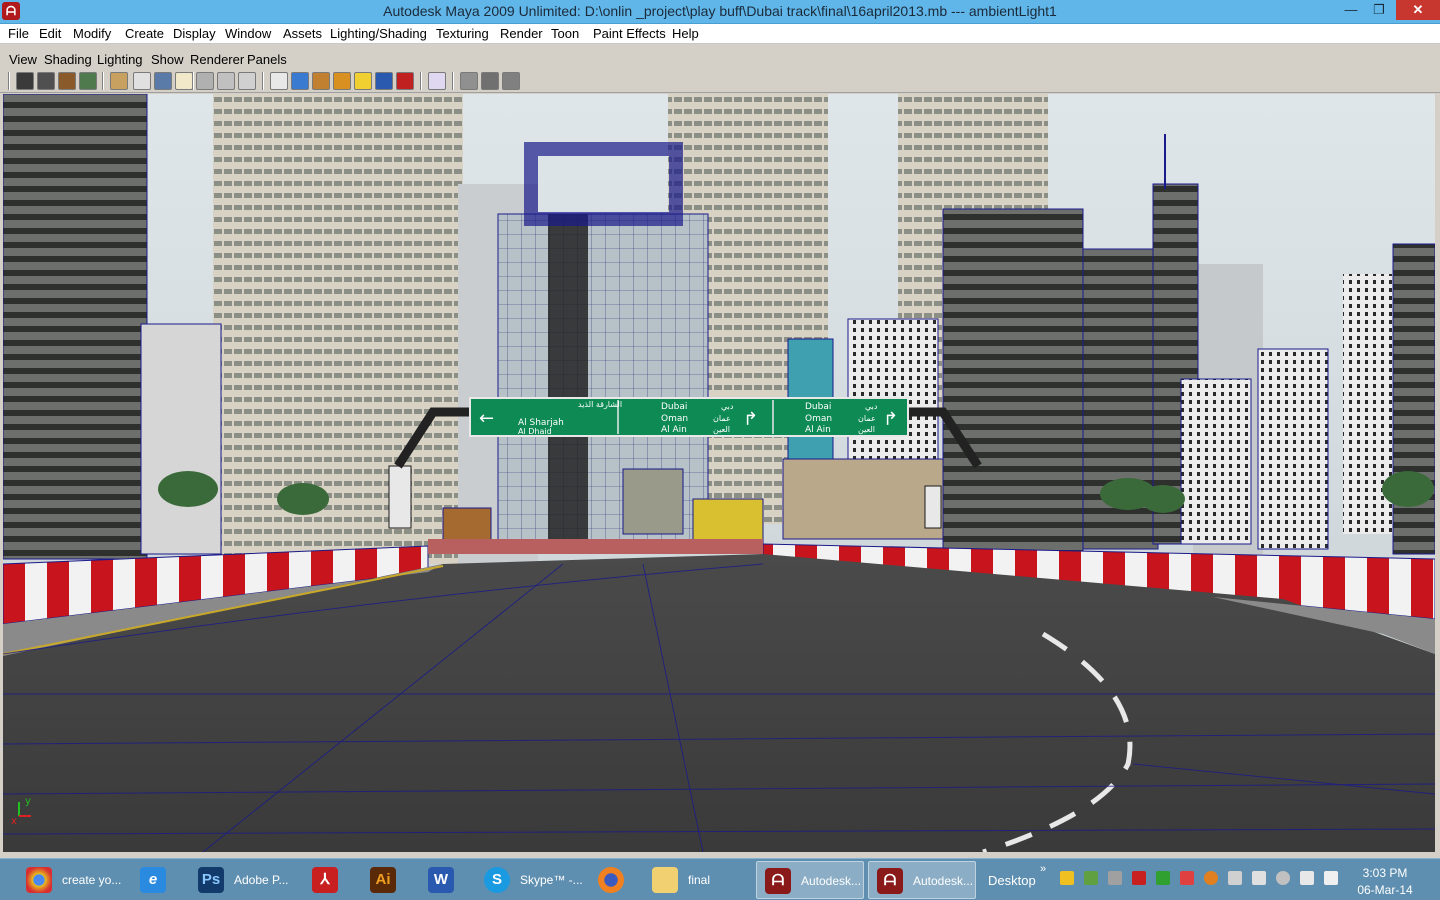  What do you see at coordinates (119, 81) in the screenshot?
I see `image-plane-icon` at bounding box center [119, 81].